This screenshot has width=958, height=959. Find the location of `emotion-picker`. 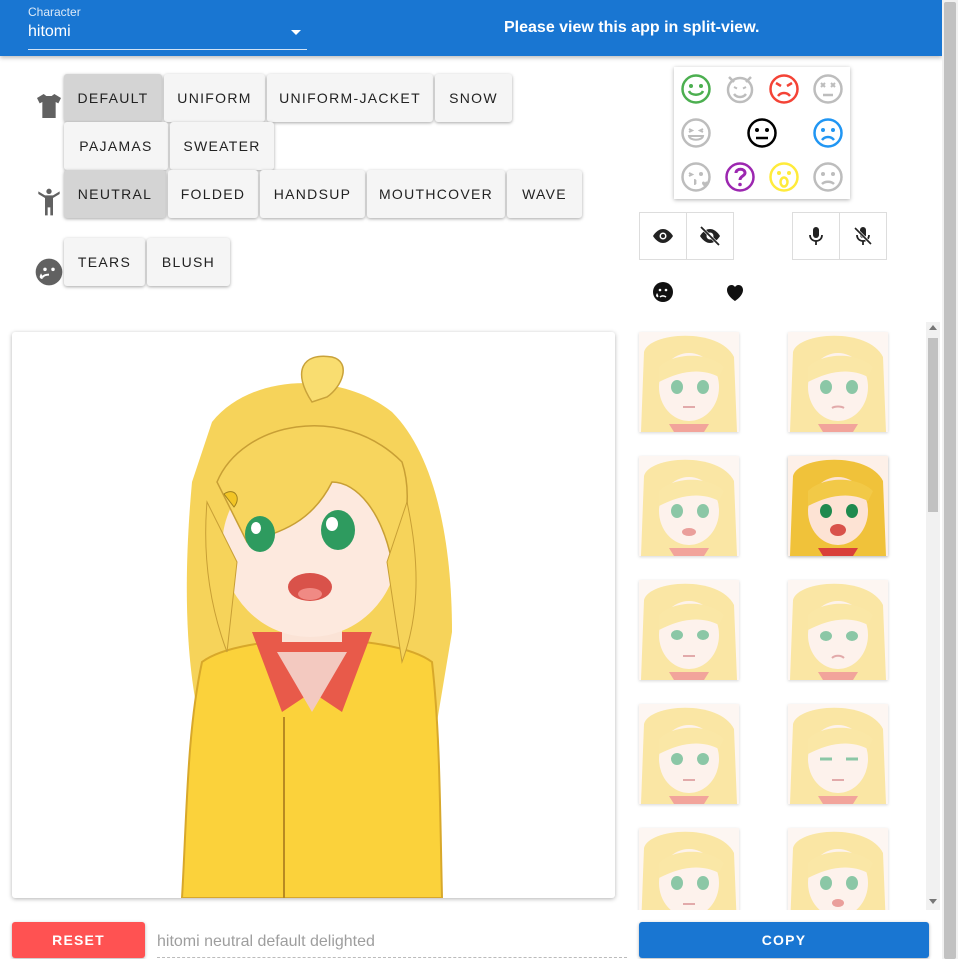

emotion-picker is located at coordinates (762, 133).